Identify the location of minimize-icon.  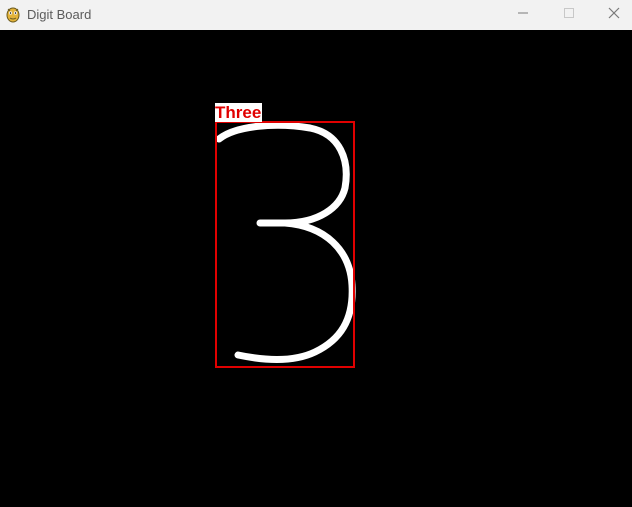
(523, 15).